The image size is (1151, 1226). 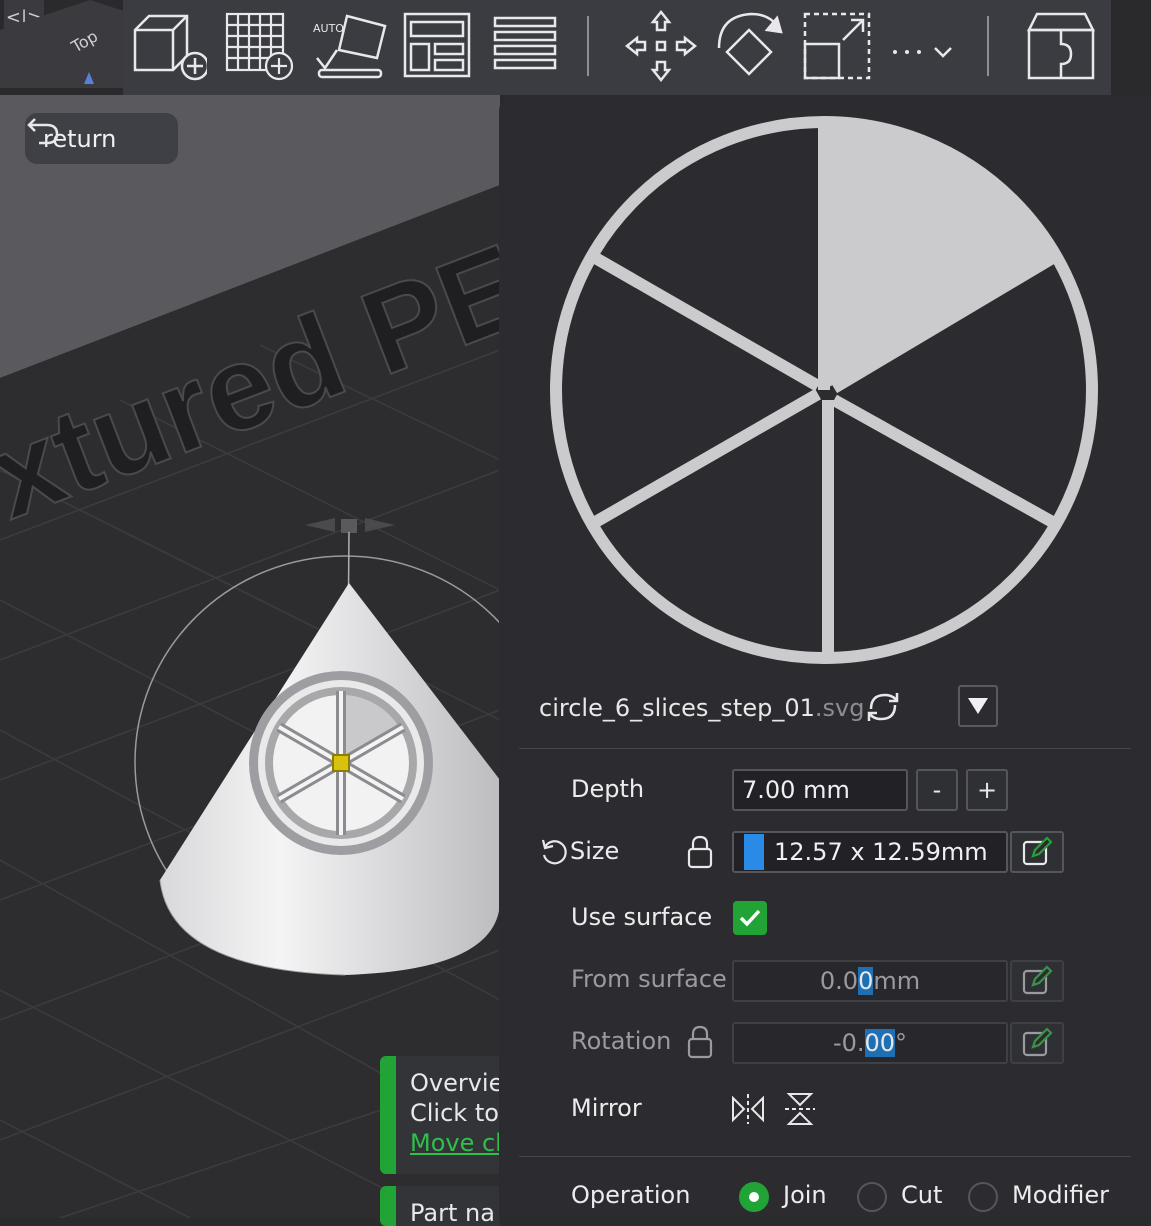 What do you see at coordinates (349, 46) in the screenshot?
I see `auto-arrange-icon: AUTO` at bounding box center [349, 46].